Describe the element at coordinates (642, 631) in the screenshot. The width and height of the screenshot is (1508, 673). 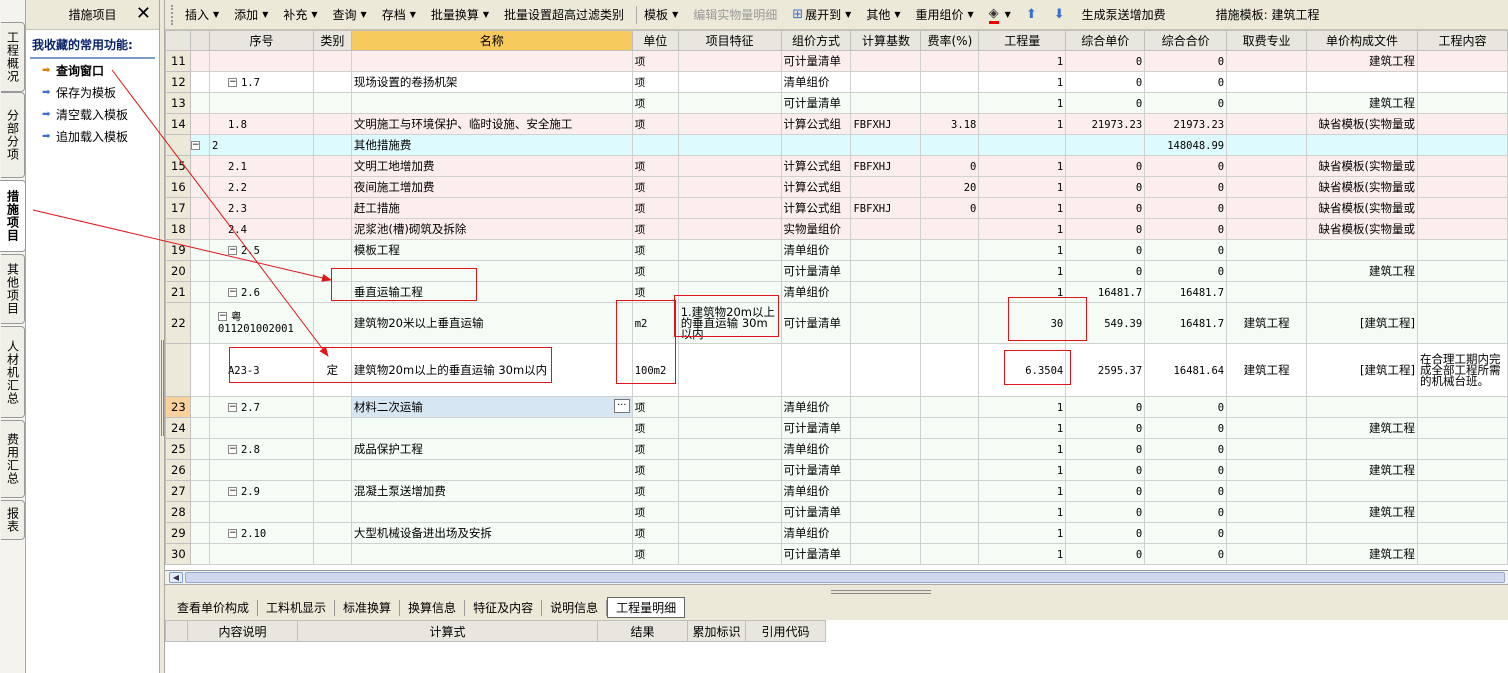
I see `detail-col-header-3: 结果` at that location.